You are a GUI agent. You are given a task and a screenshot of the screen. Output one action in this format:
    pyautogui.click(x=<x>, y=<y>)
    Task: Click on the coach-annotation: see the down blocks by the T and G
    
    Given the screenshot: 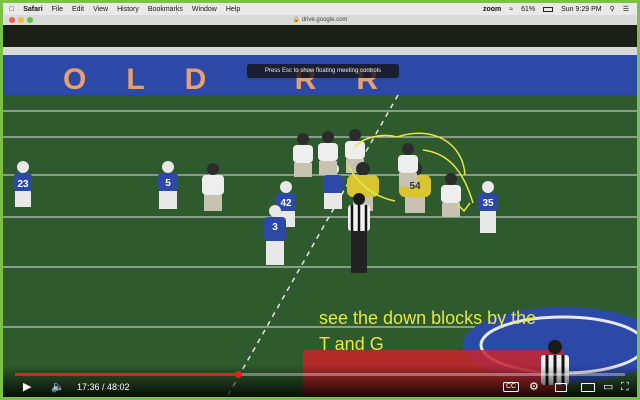 What is the action you would take?
    pyautogui.click(x=474, y=331)
    